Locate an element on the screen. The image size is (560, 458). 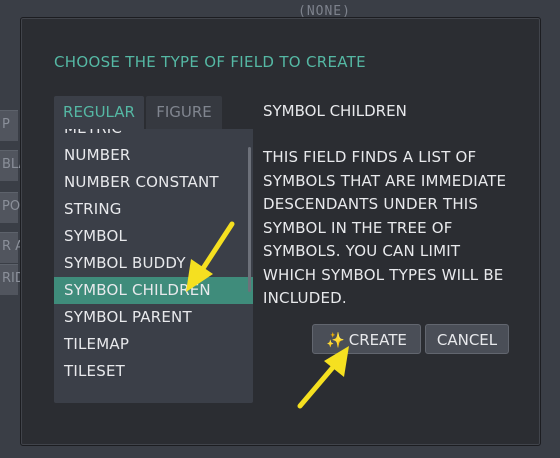
description-line: DESCENDANTS UNDER THIS is located at coordinates (371, 204).